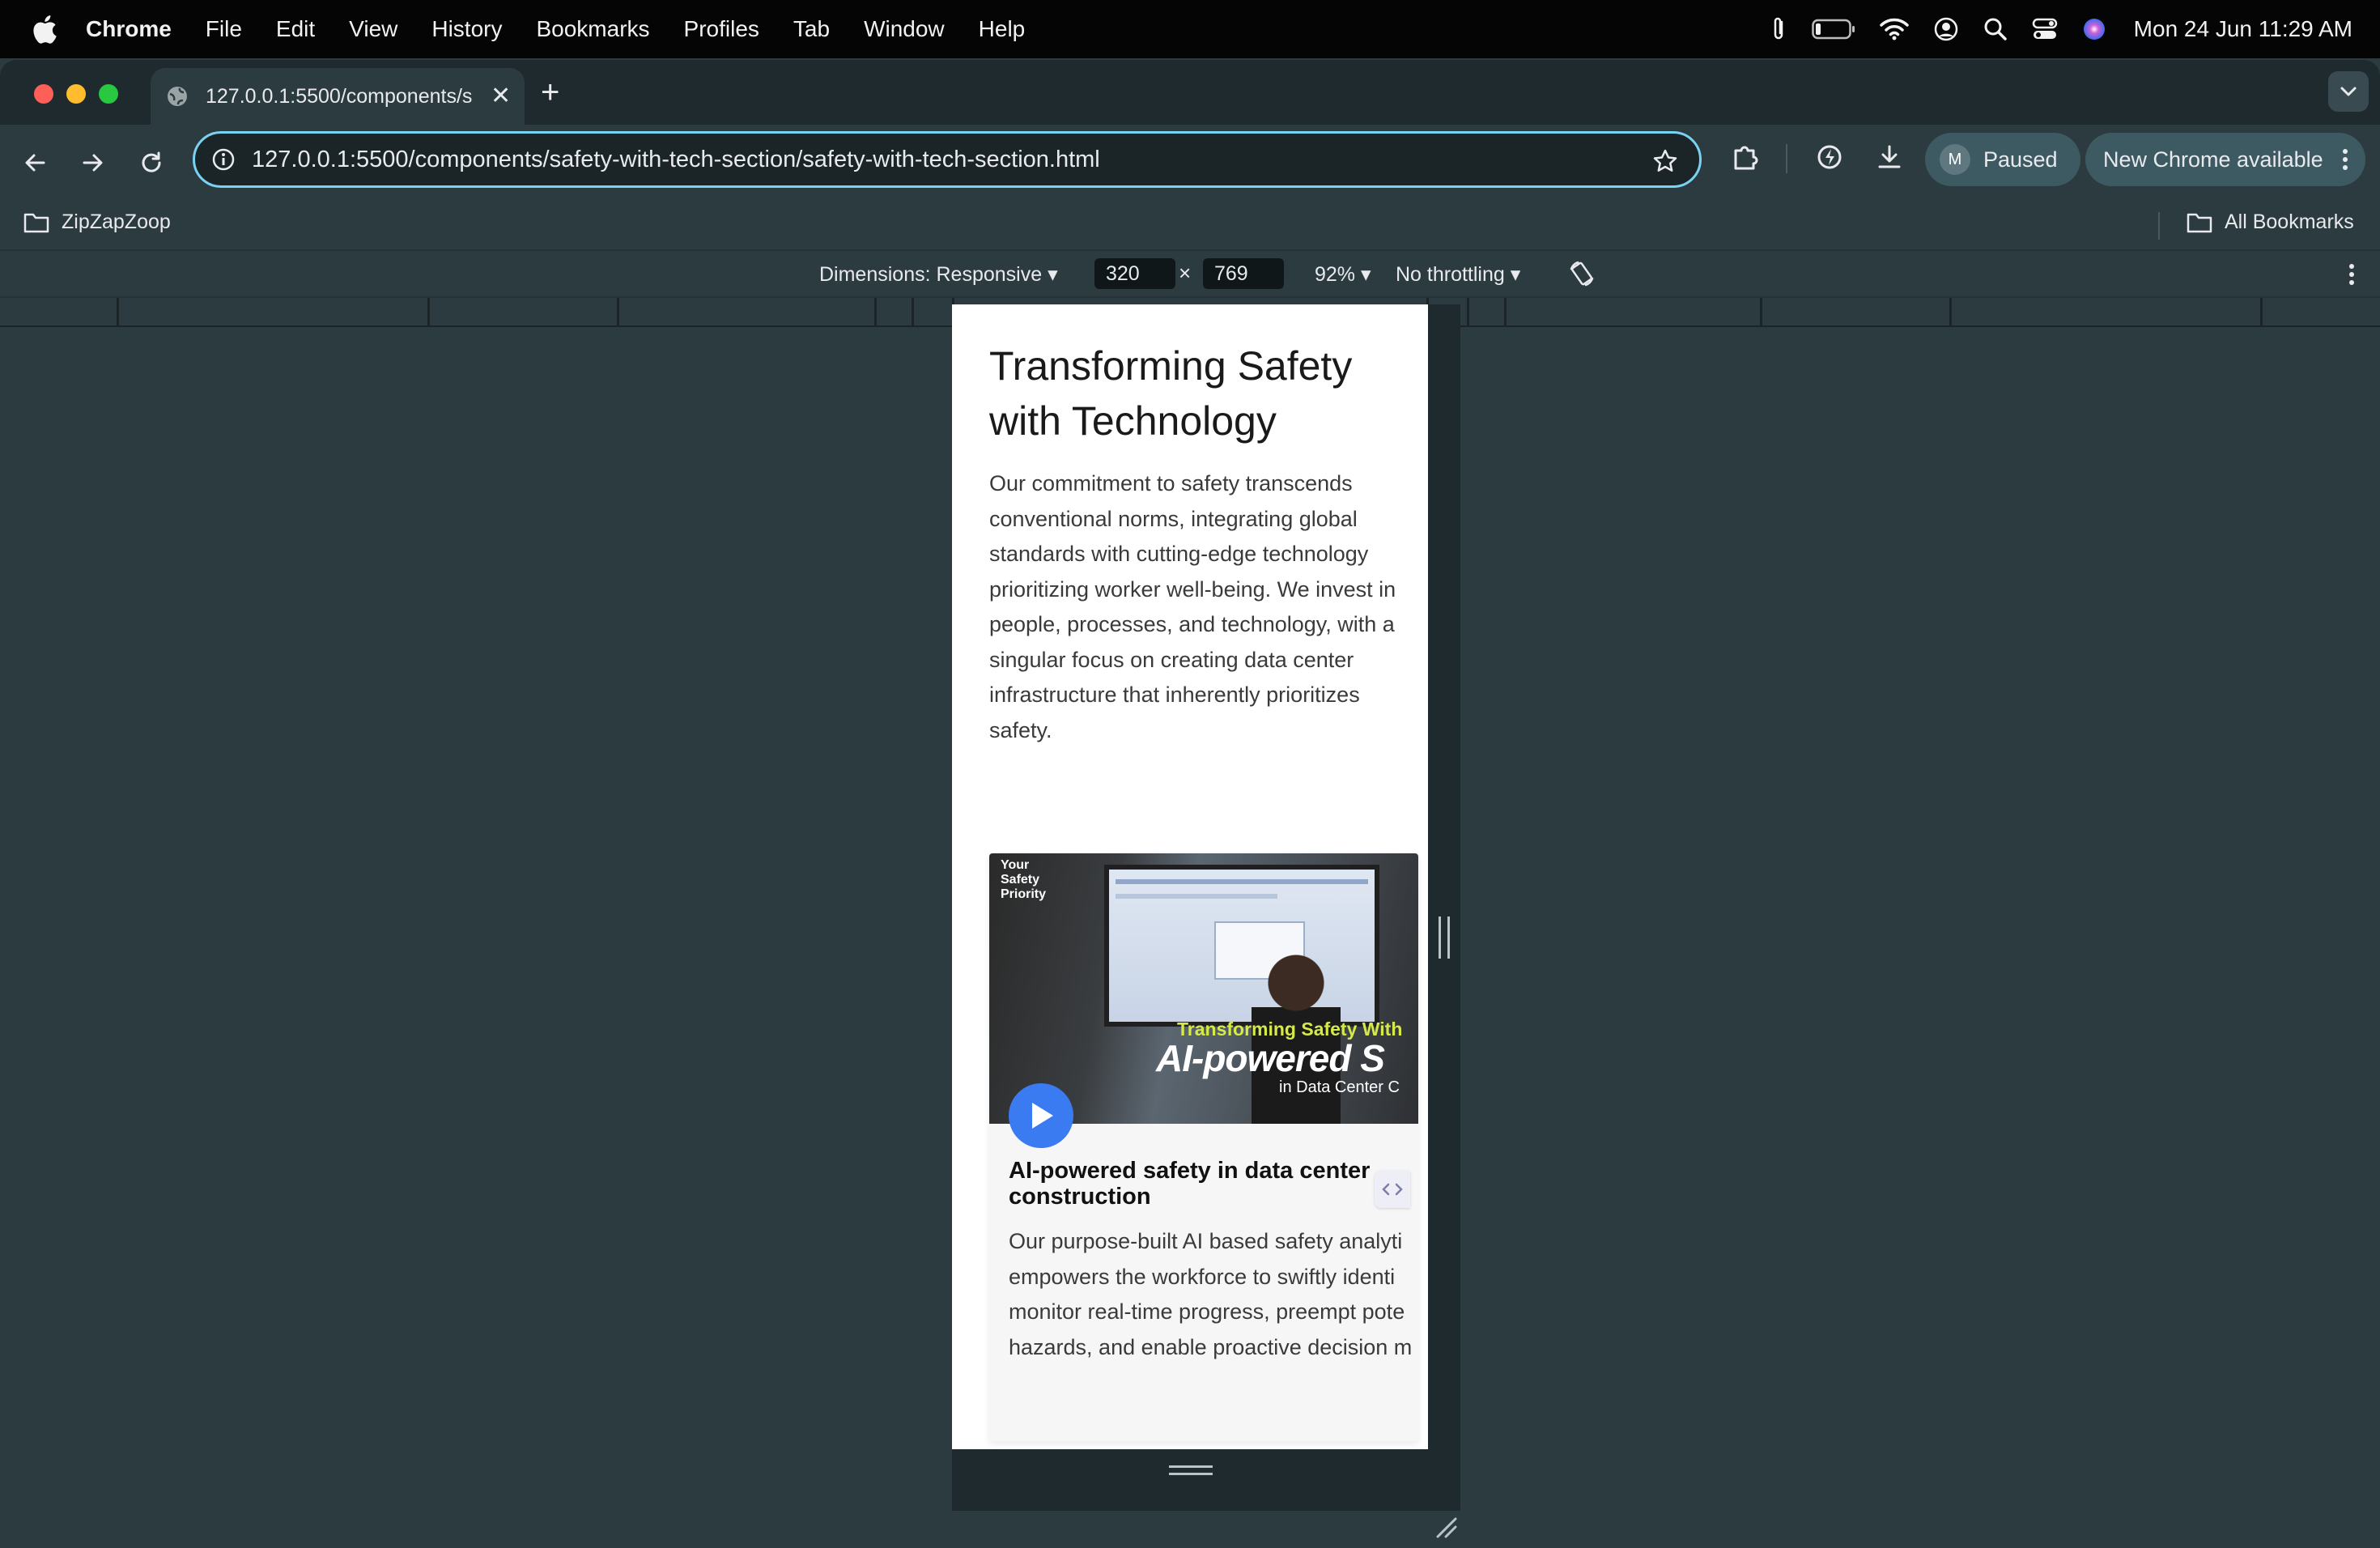 This screenshot has height=1548, width=2380. What do you see at coordinates (1833, 29) in the screenshot?
I see `battery-icon` at bounding box center [1833, 29].